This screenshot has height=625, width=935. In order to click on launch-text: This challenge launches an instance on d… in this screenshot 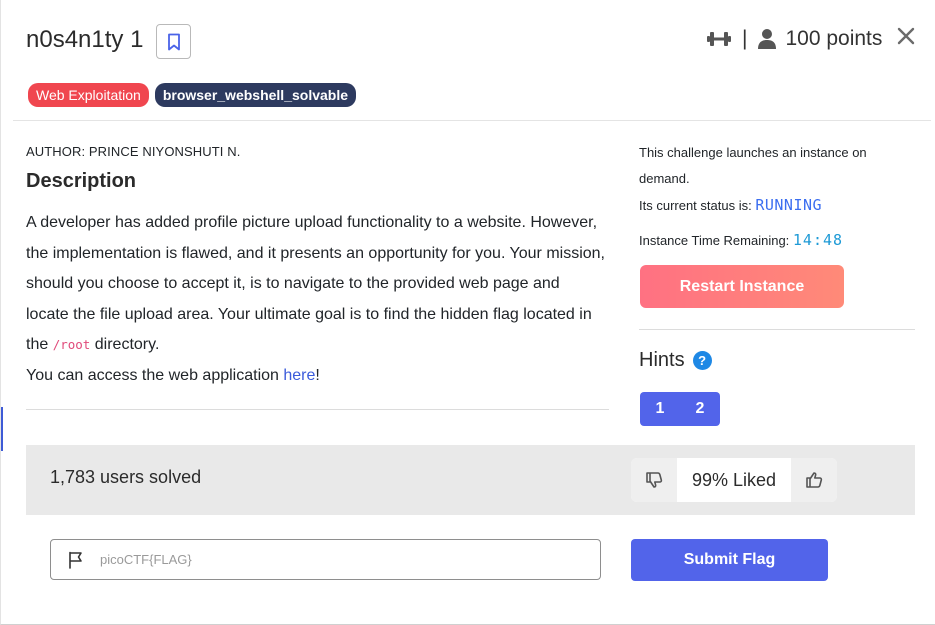, I will do `click(753, 165)`.